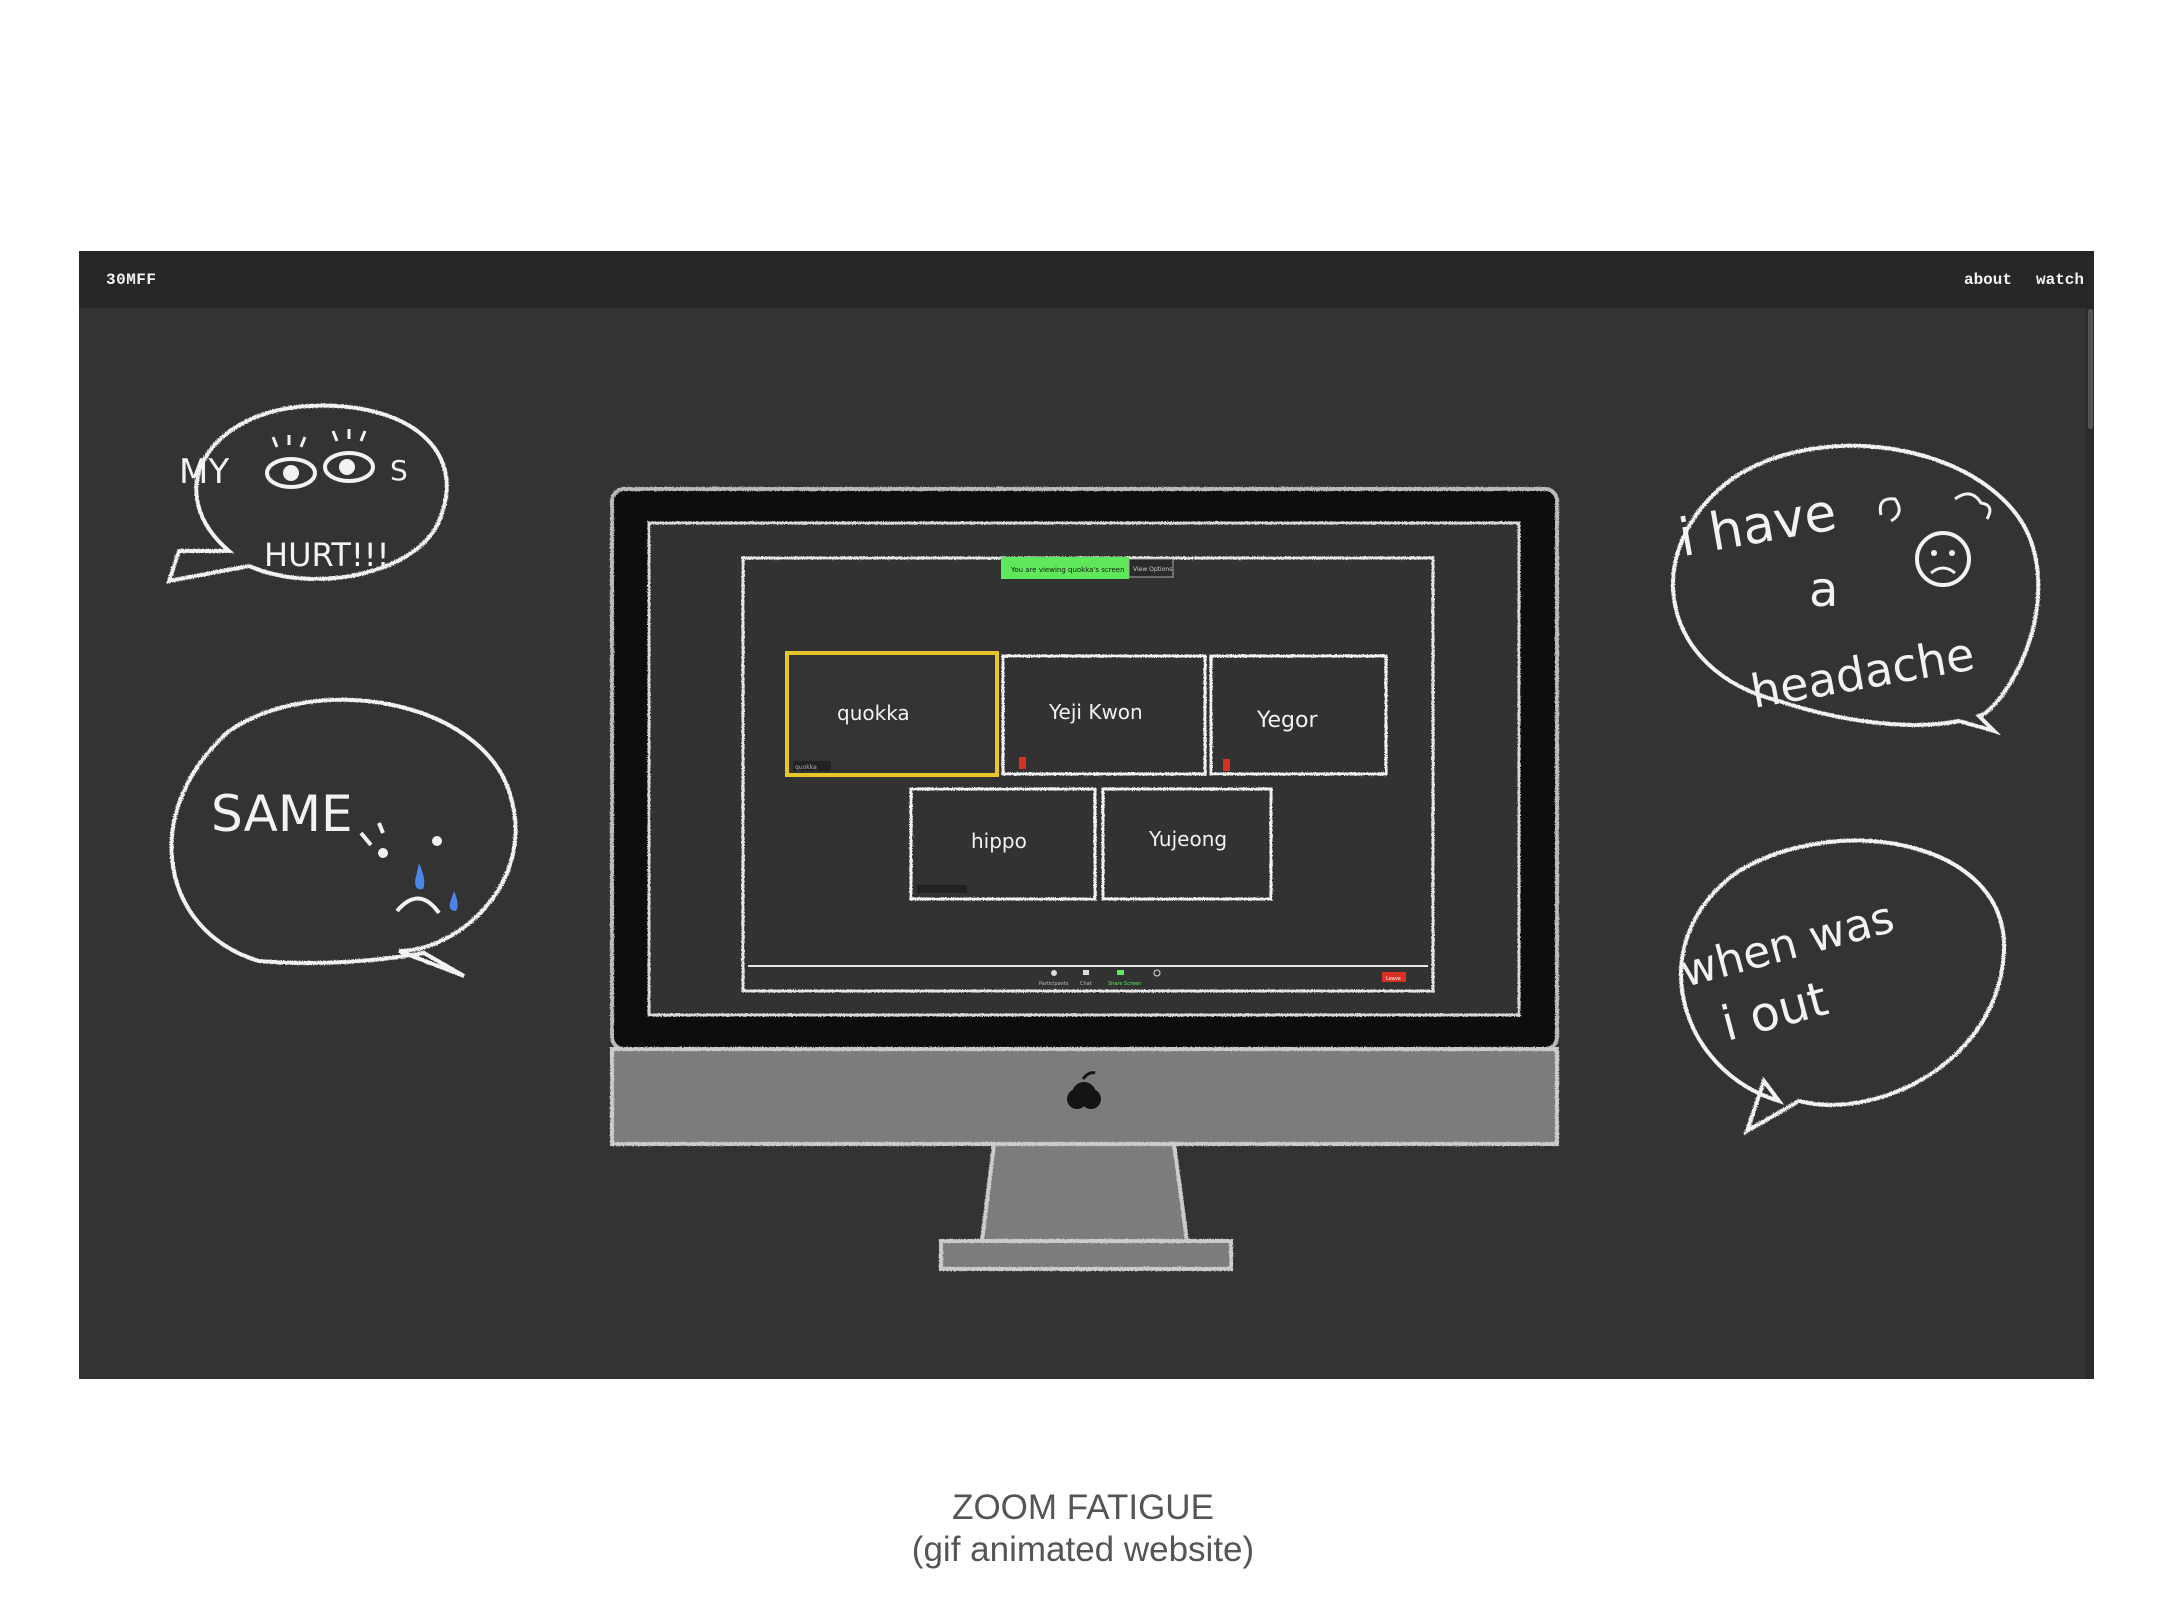 The image size is (2166, 1624). What do you see at coordinates (408, 868) in the screenshot?
I see `crying-face-icon` at bounding box center [408, 868].